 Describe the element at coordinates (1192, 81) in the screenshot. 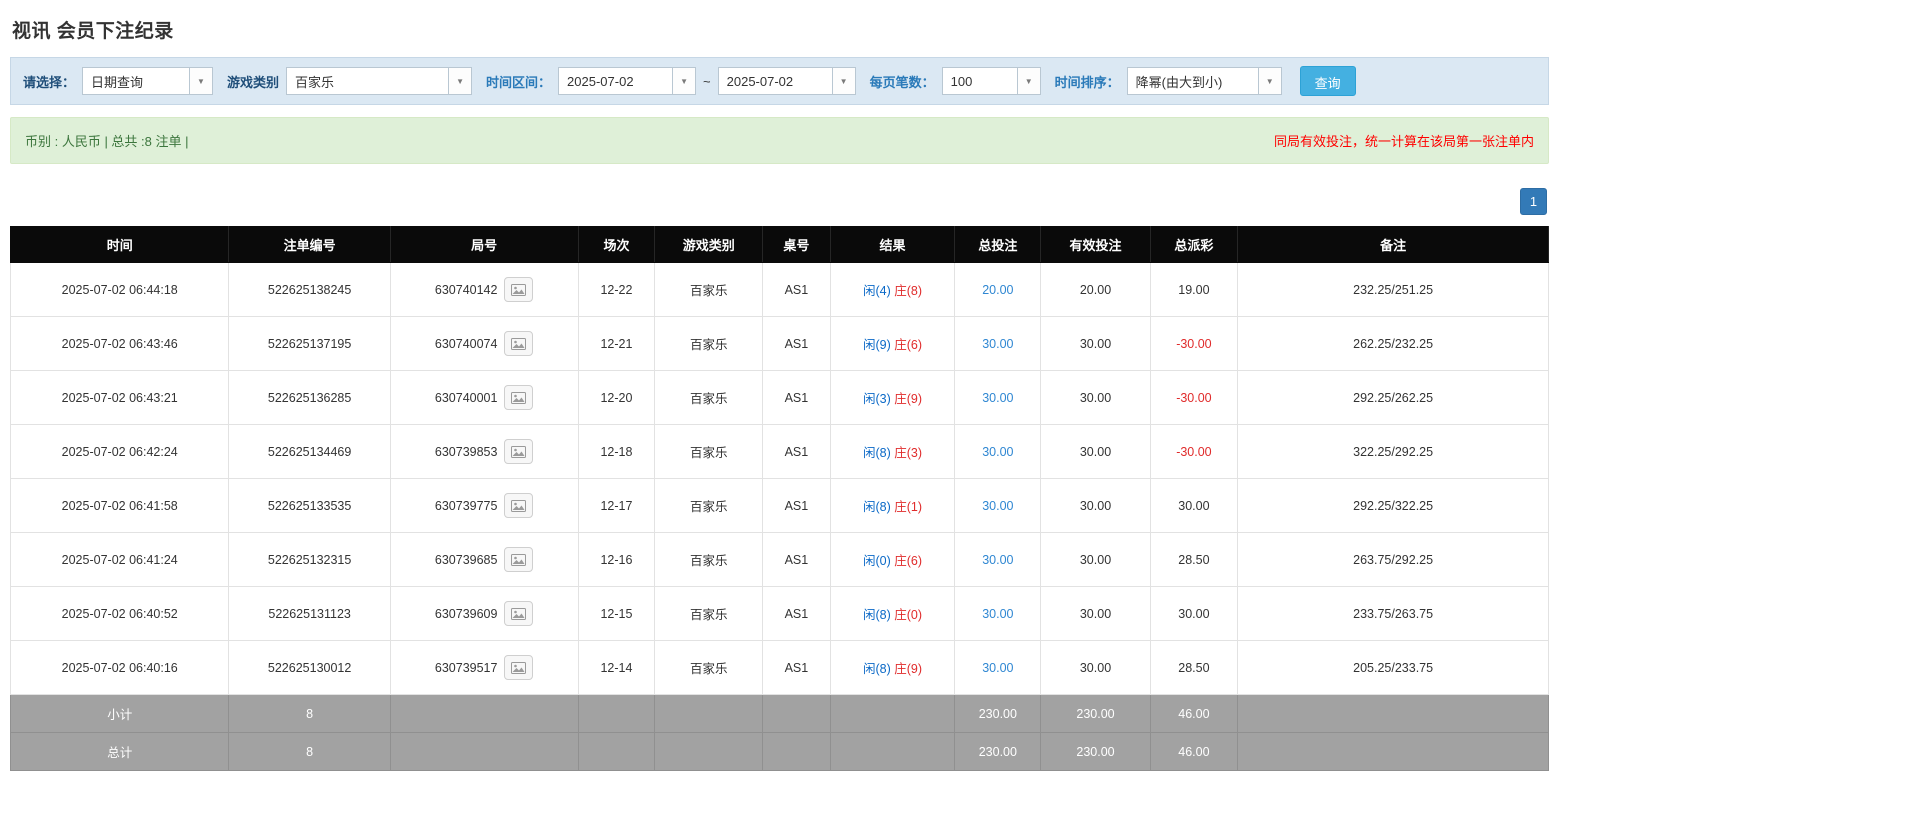

I see `sort-input` at that location.